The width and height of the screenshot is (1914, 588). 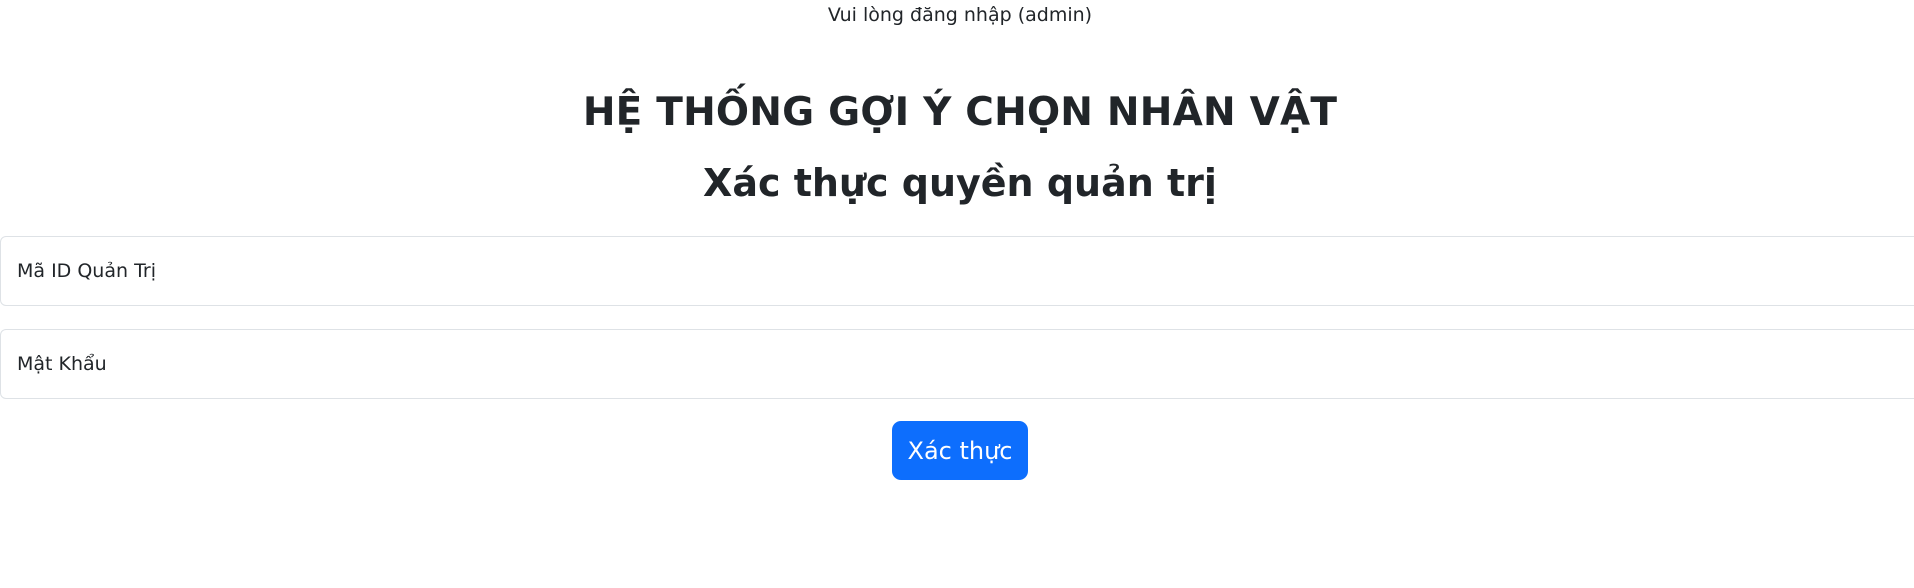 What do you see at coordinates (960, 15) in the screenshot?
I see `login-notice: Vui lòng đăng nhập (admin)` at bounding box center [960, 15].